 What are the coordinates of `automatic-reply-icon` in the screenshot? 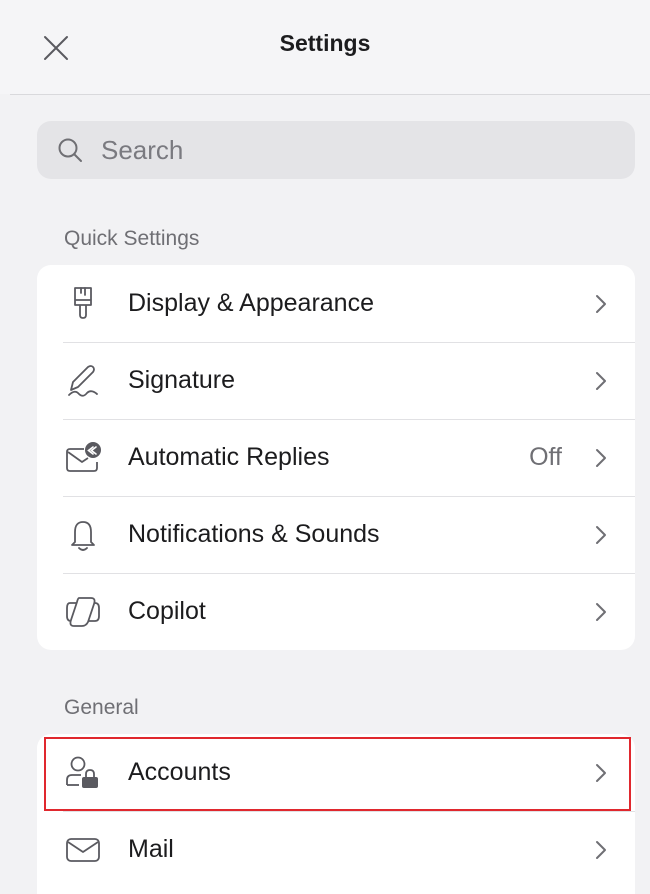 It's located at (83, 458).